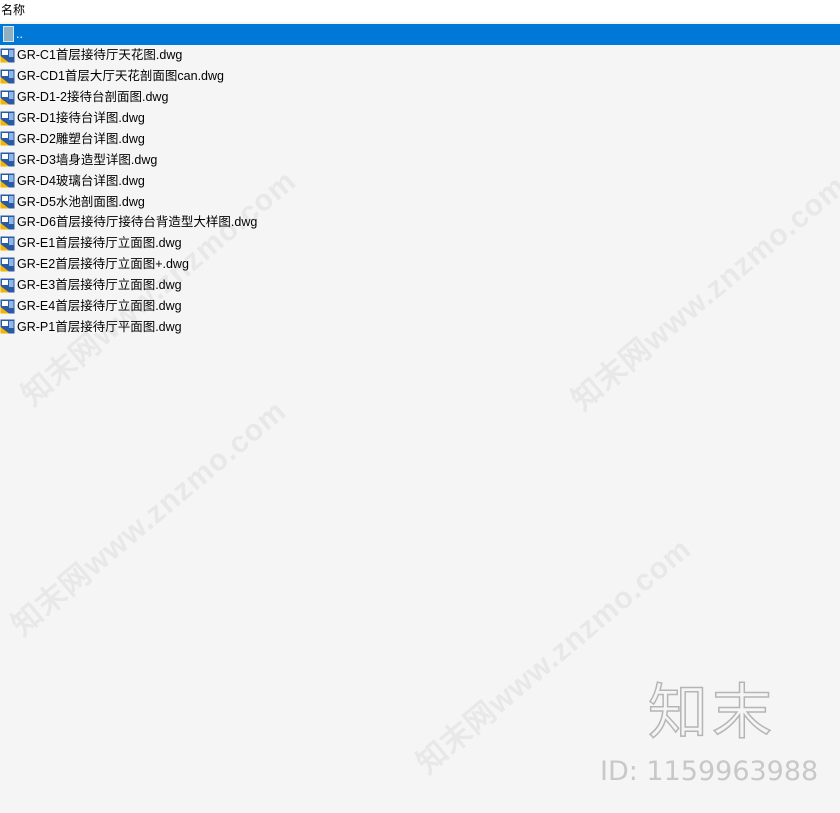  What do you see at coordinates (420, 97) in the screenshot?
I see `list-item-file: GR-D1-2接待台剖面图.dwg` at bounding box center [420, 97].